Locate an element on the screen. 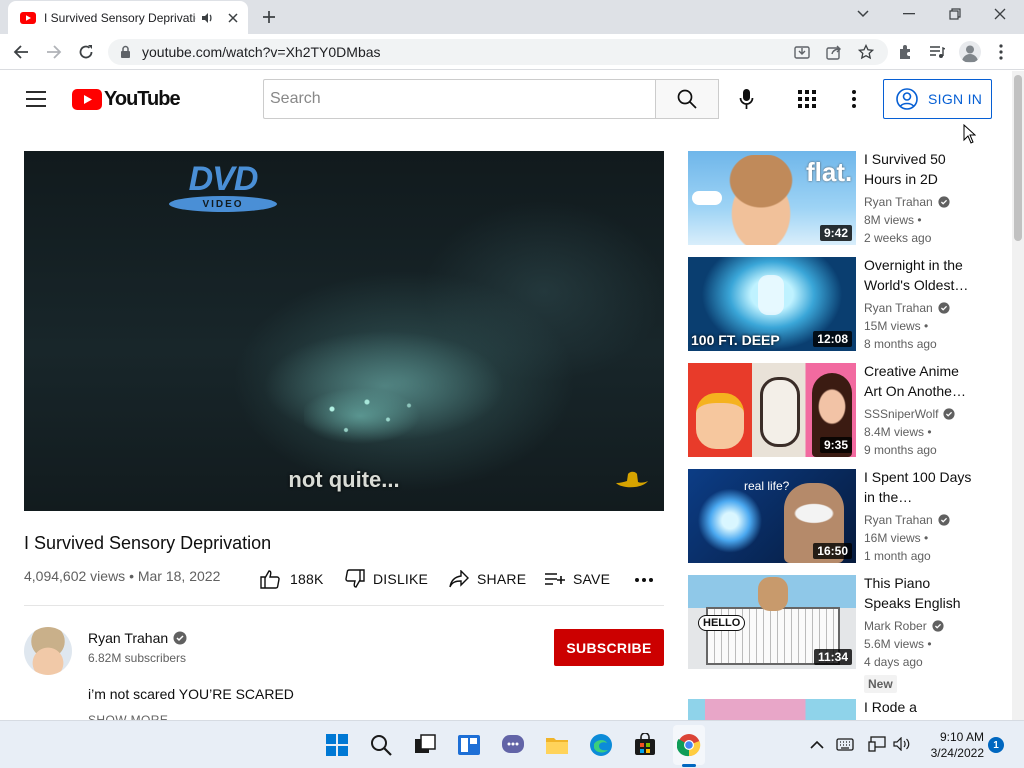  chrome-browser-icon is located at coordinates (689, 745).